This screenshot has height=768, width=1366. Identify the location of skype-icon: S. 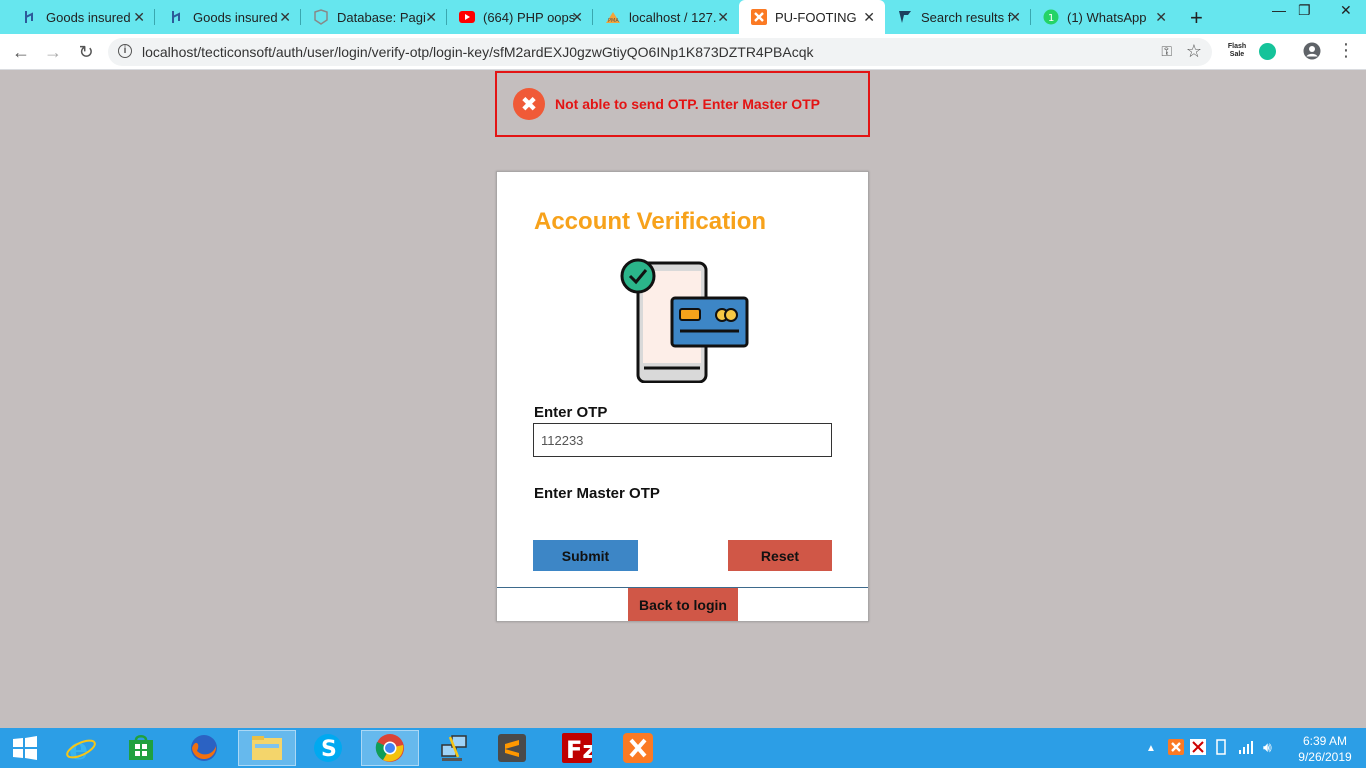
(328, 748).